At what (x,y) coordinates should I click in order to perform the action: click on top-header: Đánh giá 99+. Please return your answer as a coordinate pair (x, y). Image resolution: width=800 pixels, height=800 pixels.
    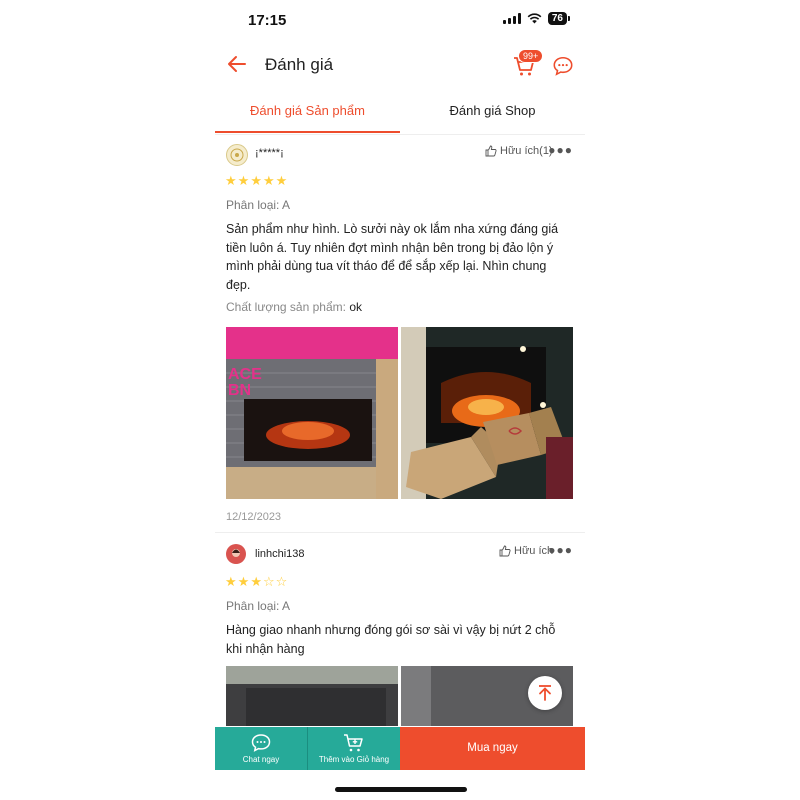
    Looking at the image, I should click on (400, 65).